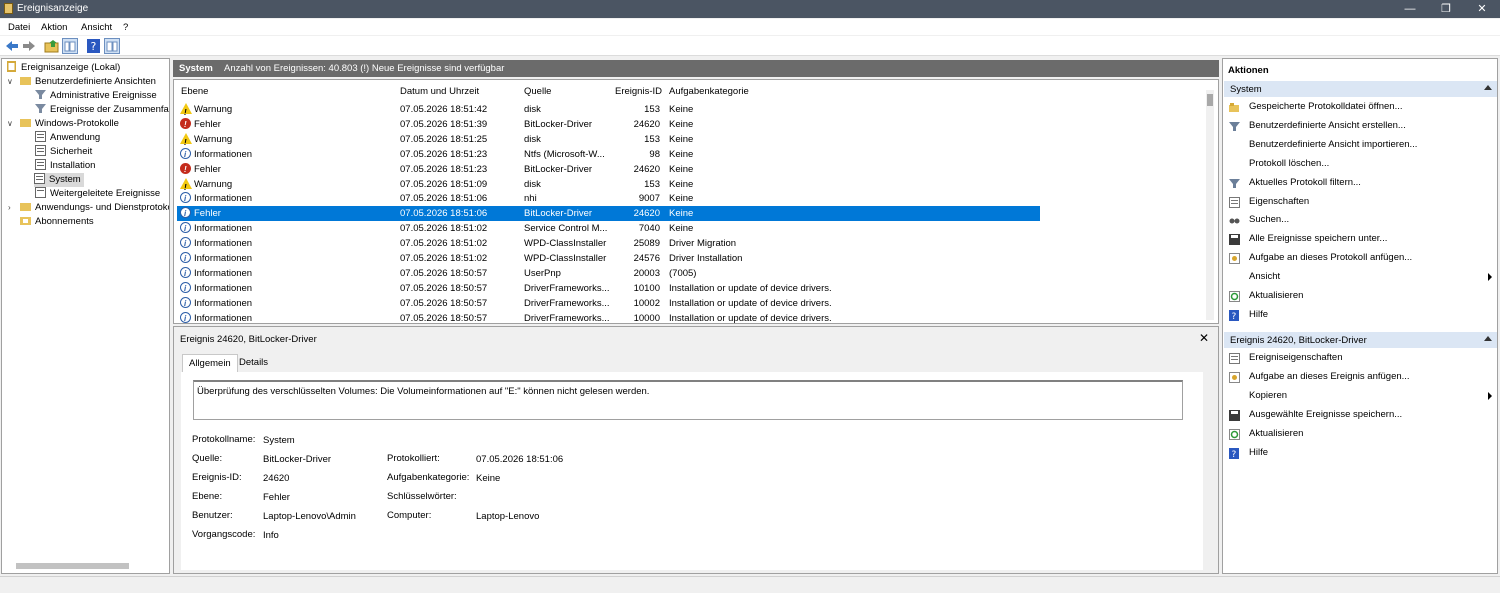 Image resolution: width=1500 pixels, height=593 pixels. What do you see at coordinates (1210, 100) in the screenshot?
I see `scrollbar-thumb` at bounding box center [1210, 100].